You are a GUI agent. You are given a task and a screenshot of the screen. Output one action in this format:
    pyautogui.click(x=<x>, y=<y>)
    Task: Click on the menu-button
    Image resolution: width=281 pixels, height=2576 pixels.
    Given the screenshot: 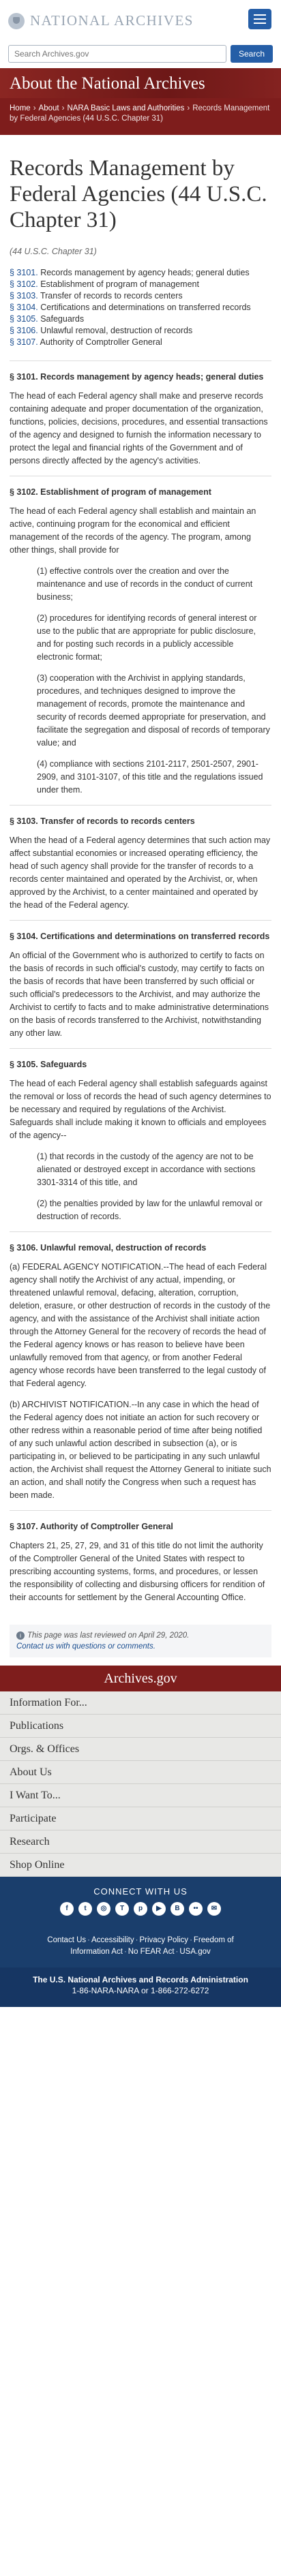 What is the action you would take?
    pyautogui.click(x=259, y=19)
    